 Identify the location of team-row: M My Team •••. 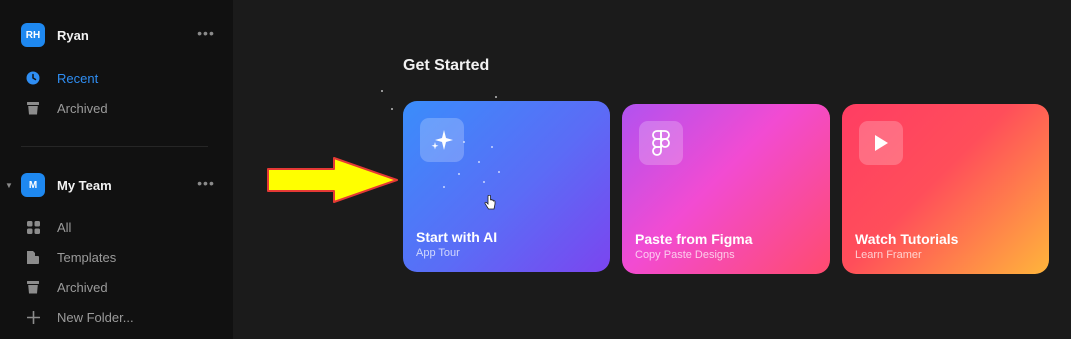
(118, 185).